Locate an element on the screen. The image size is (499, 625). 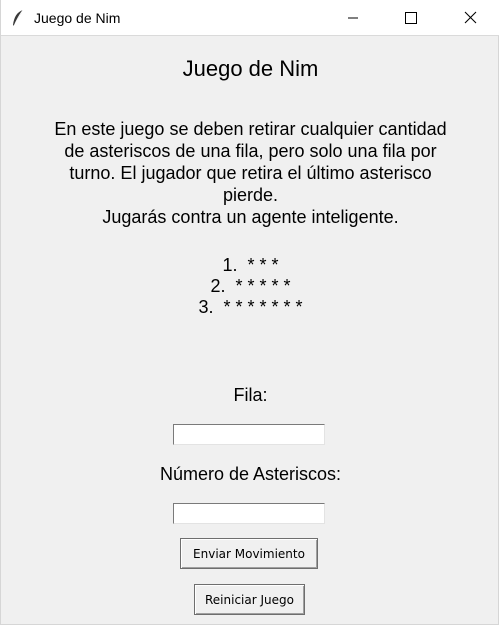
row-1: 1. * * * is located at coordinates (250, 265).